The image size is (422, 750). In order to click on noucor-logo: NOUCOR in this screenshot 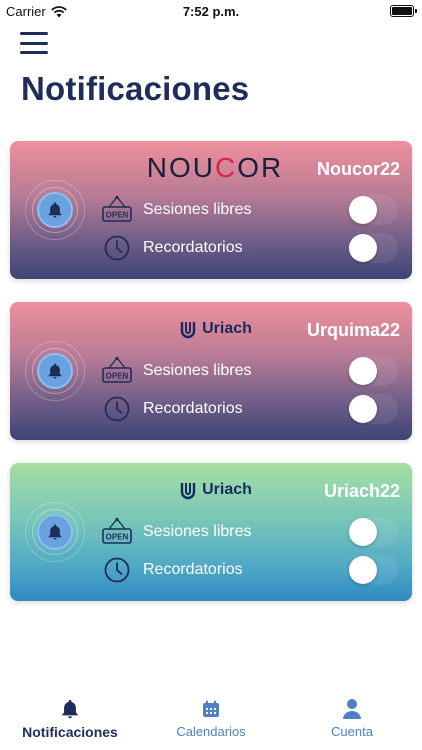, I will do `click(215, 168)`.